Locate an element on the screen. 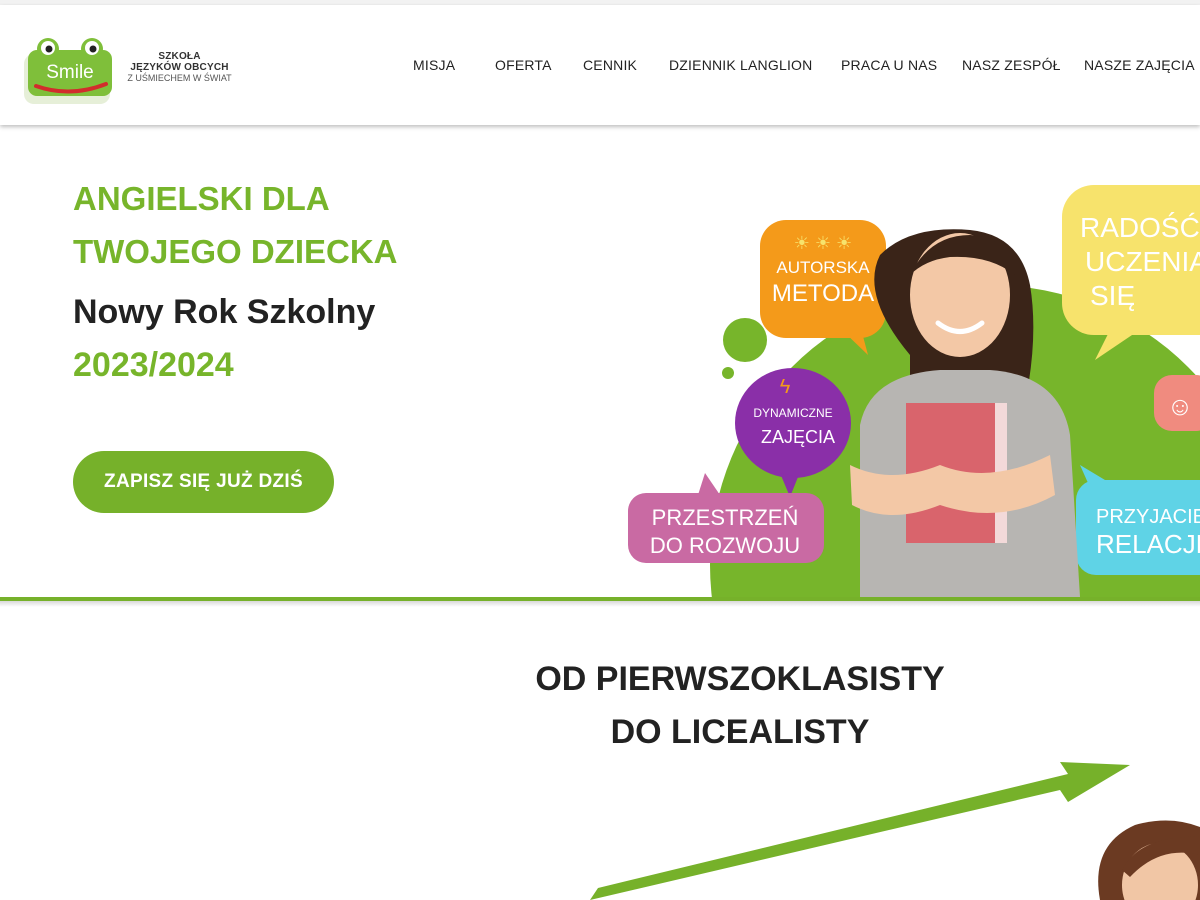 This screenshot has height=900, width=1200. logo-line-2: JĘZYKÓW OBCYCH is located at coordinates (179, 67).